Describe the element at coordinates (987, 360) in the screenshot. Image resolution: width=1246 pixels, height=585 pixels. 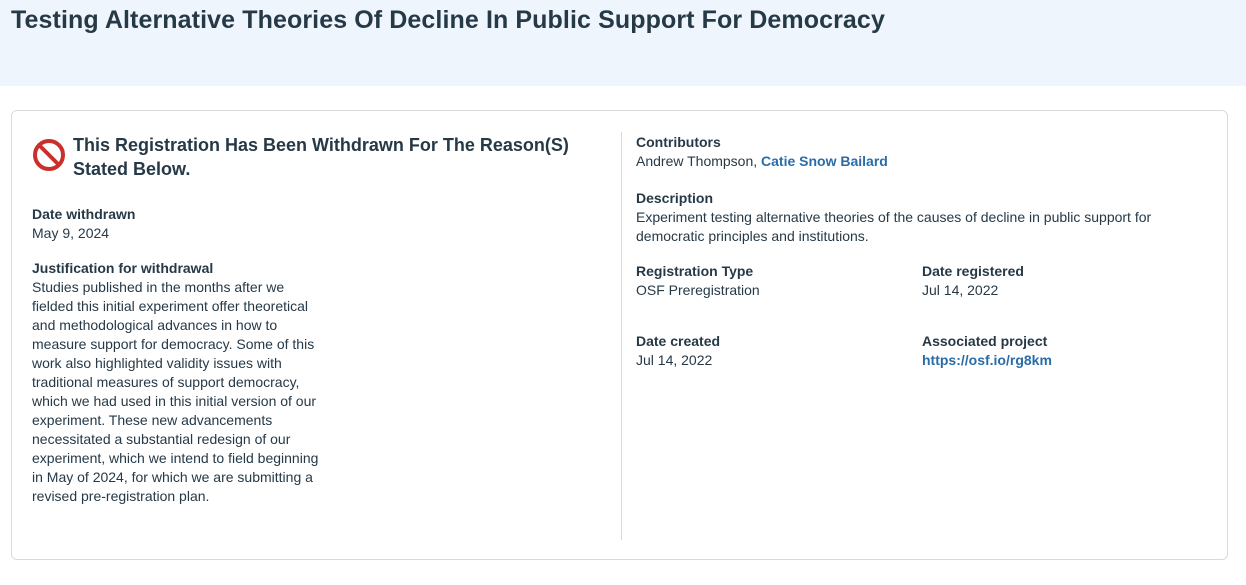
I see `associated-project-link: https://osf.io/rg8km` at that location.